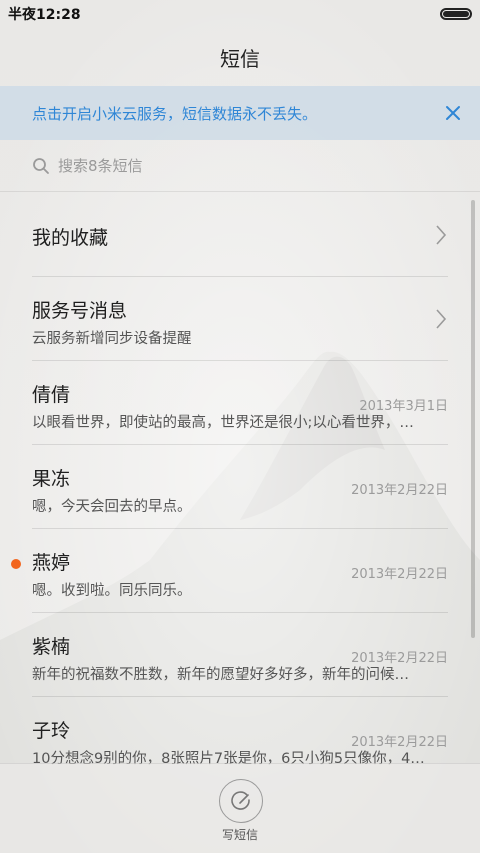 The width and height of the screenshot is (480, 853). I want to click on list-item-conversation: 燕婷 2013年2月22日 嗯。收到啦。同乐同乐。, so click(240, 571).